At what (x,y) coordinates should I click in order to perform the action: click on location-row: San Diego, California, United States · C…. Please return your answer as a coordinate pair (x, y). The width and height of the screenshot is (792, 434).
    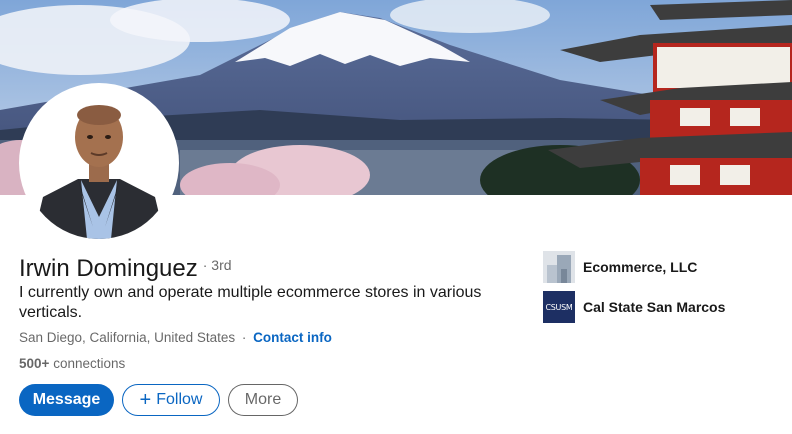
    Looking at the image, I should click on (175, 337).